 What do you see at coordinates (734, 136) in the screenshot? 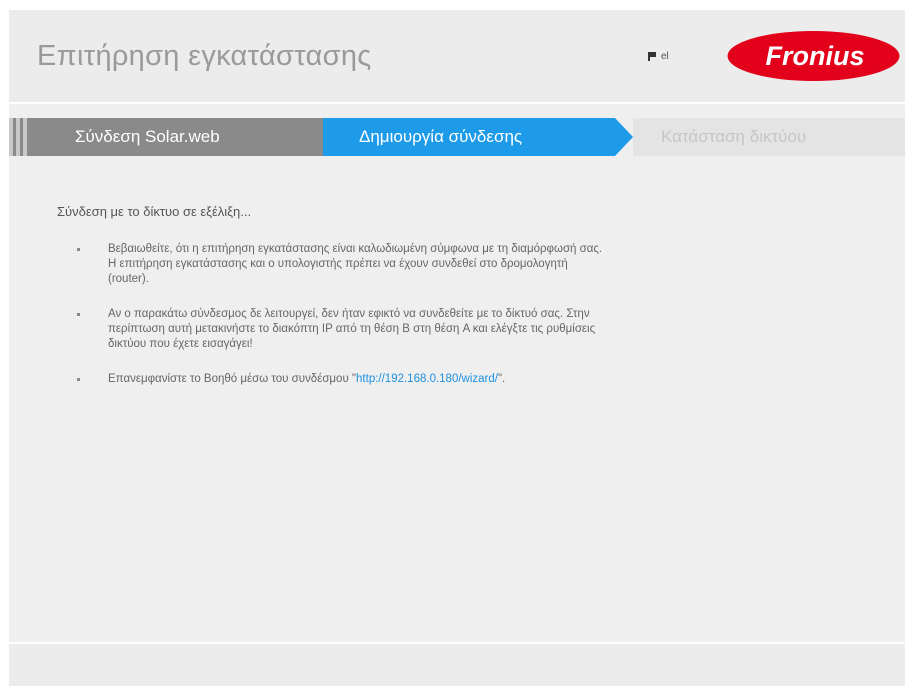
I see `step-label: Κατάσταση δικτύου` at bounding box center [734, 136].